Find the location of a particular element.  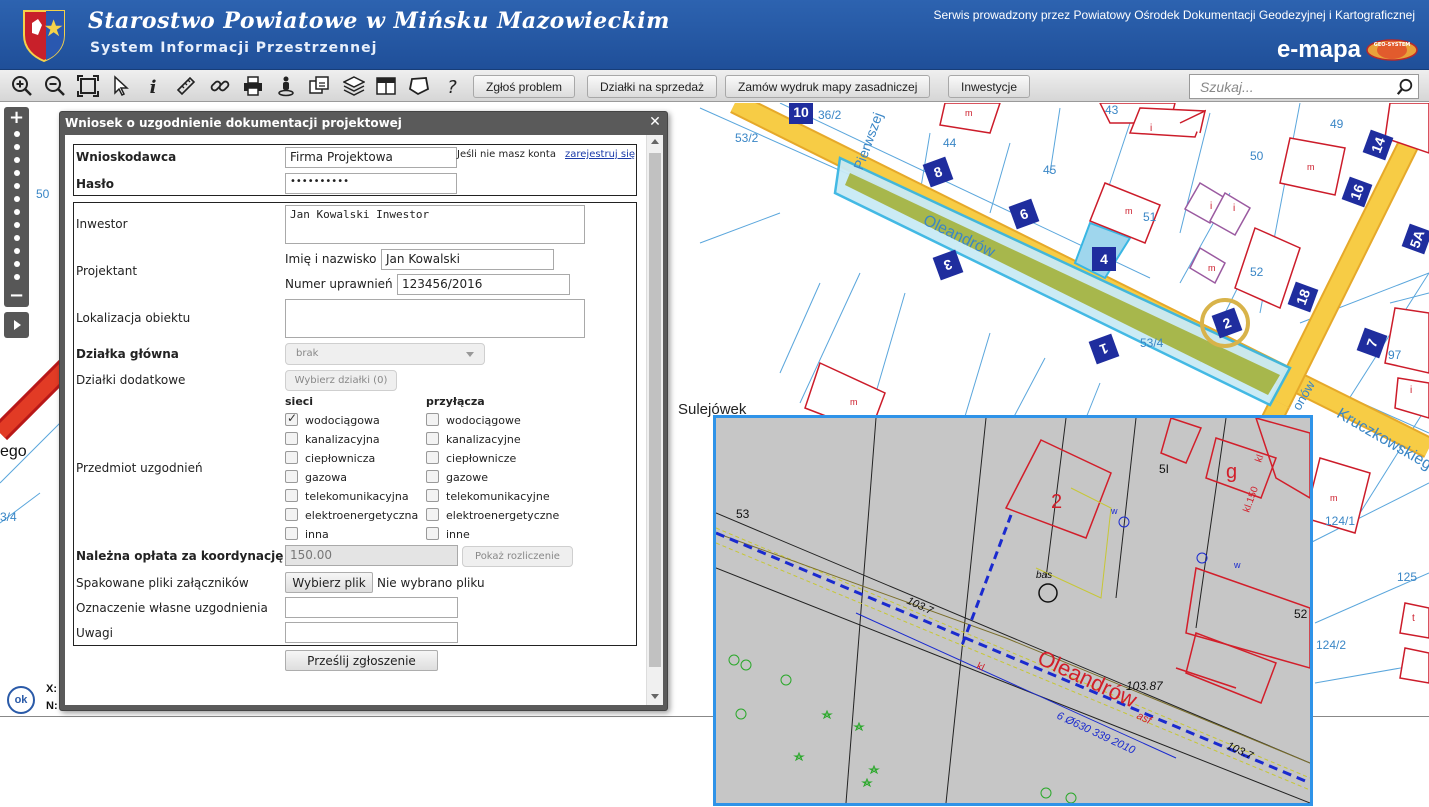

checkbox-label: elektroenergetyczne is located at coordinates (503, 515).